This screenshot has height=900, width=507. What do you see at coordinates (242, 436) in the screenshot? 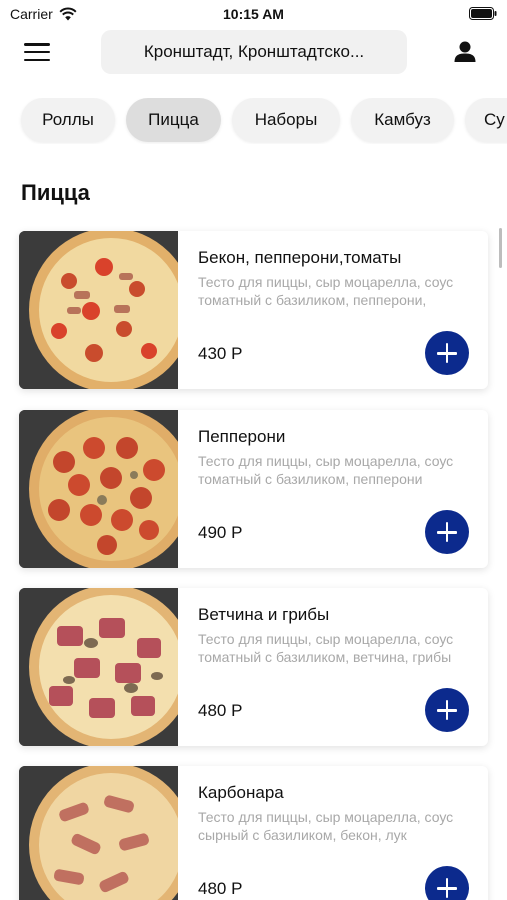
I see `product-name: Пепперони` at bounding box center [242, 436].